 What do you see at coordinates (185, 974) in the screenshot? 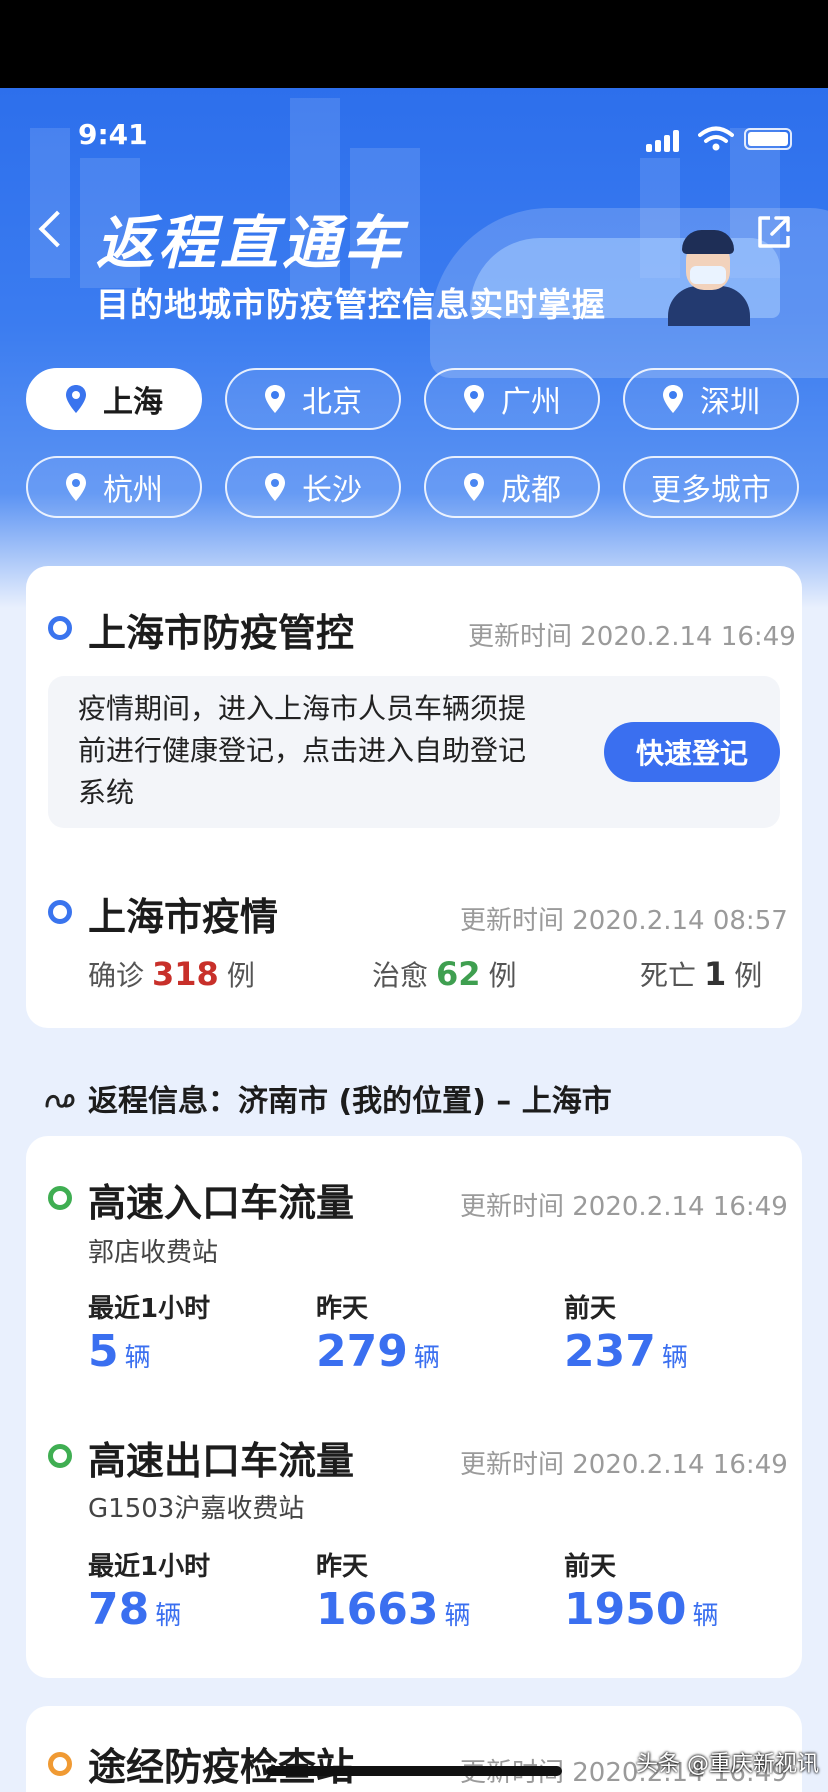
I see `confirmed-count: 318` at bounding box center [185, 974].